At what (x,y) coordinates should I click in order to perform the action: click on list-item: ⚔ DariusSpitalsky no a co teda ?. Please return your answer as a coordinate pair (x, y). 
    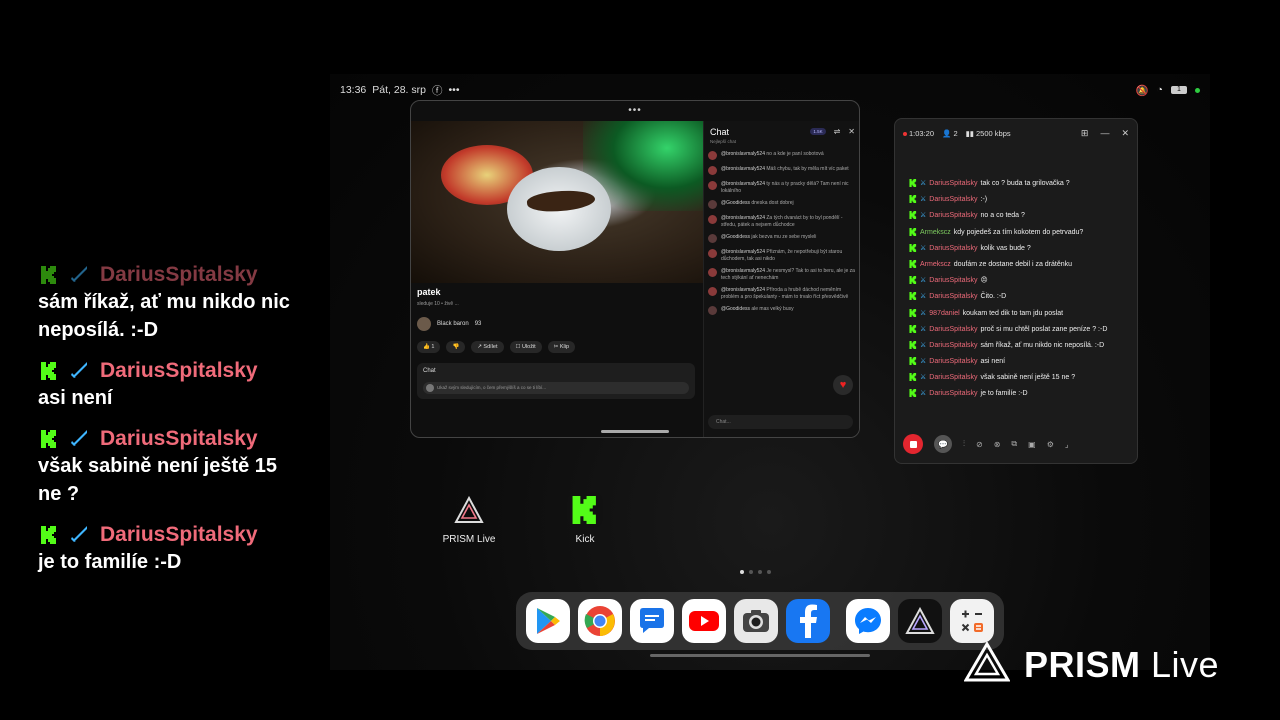
    Looking at the image, I should click on (1019, 216).